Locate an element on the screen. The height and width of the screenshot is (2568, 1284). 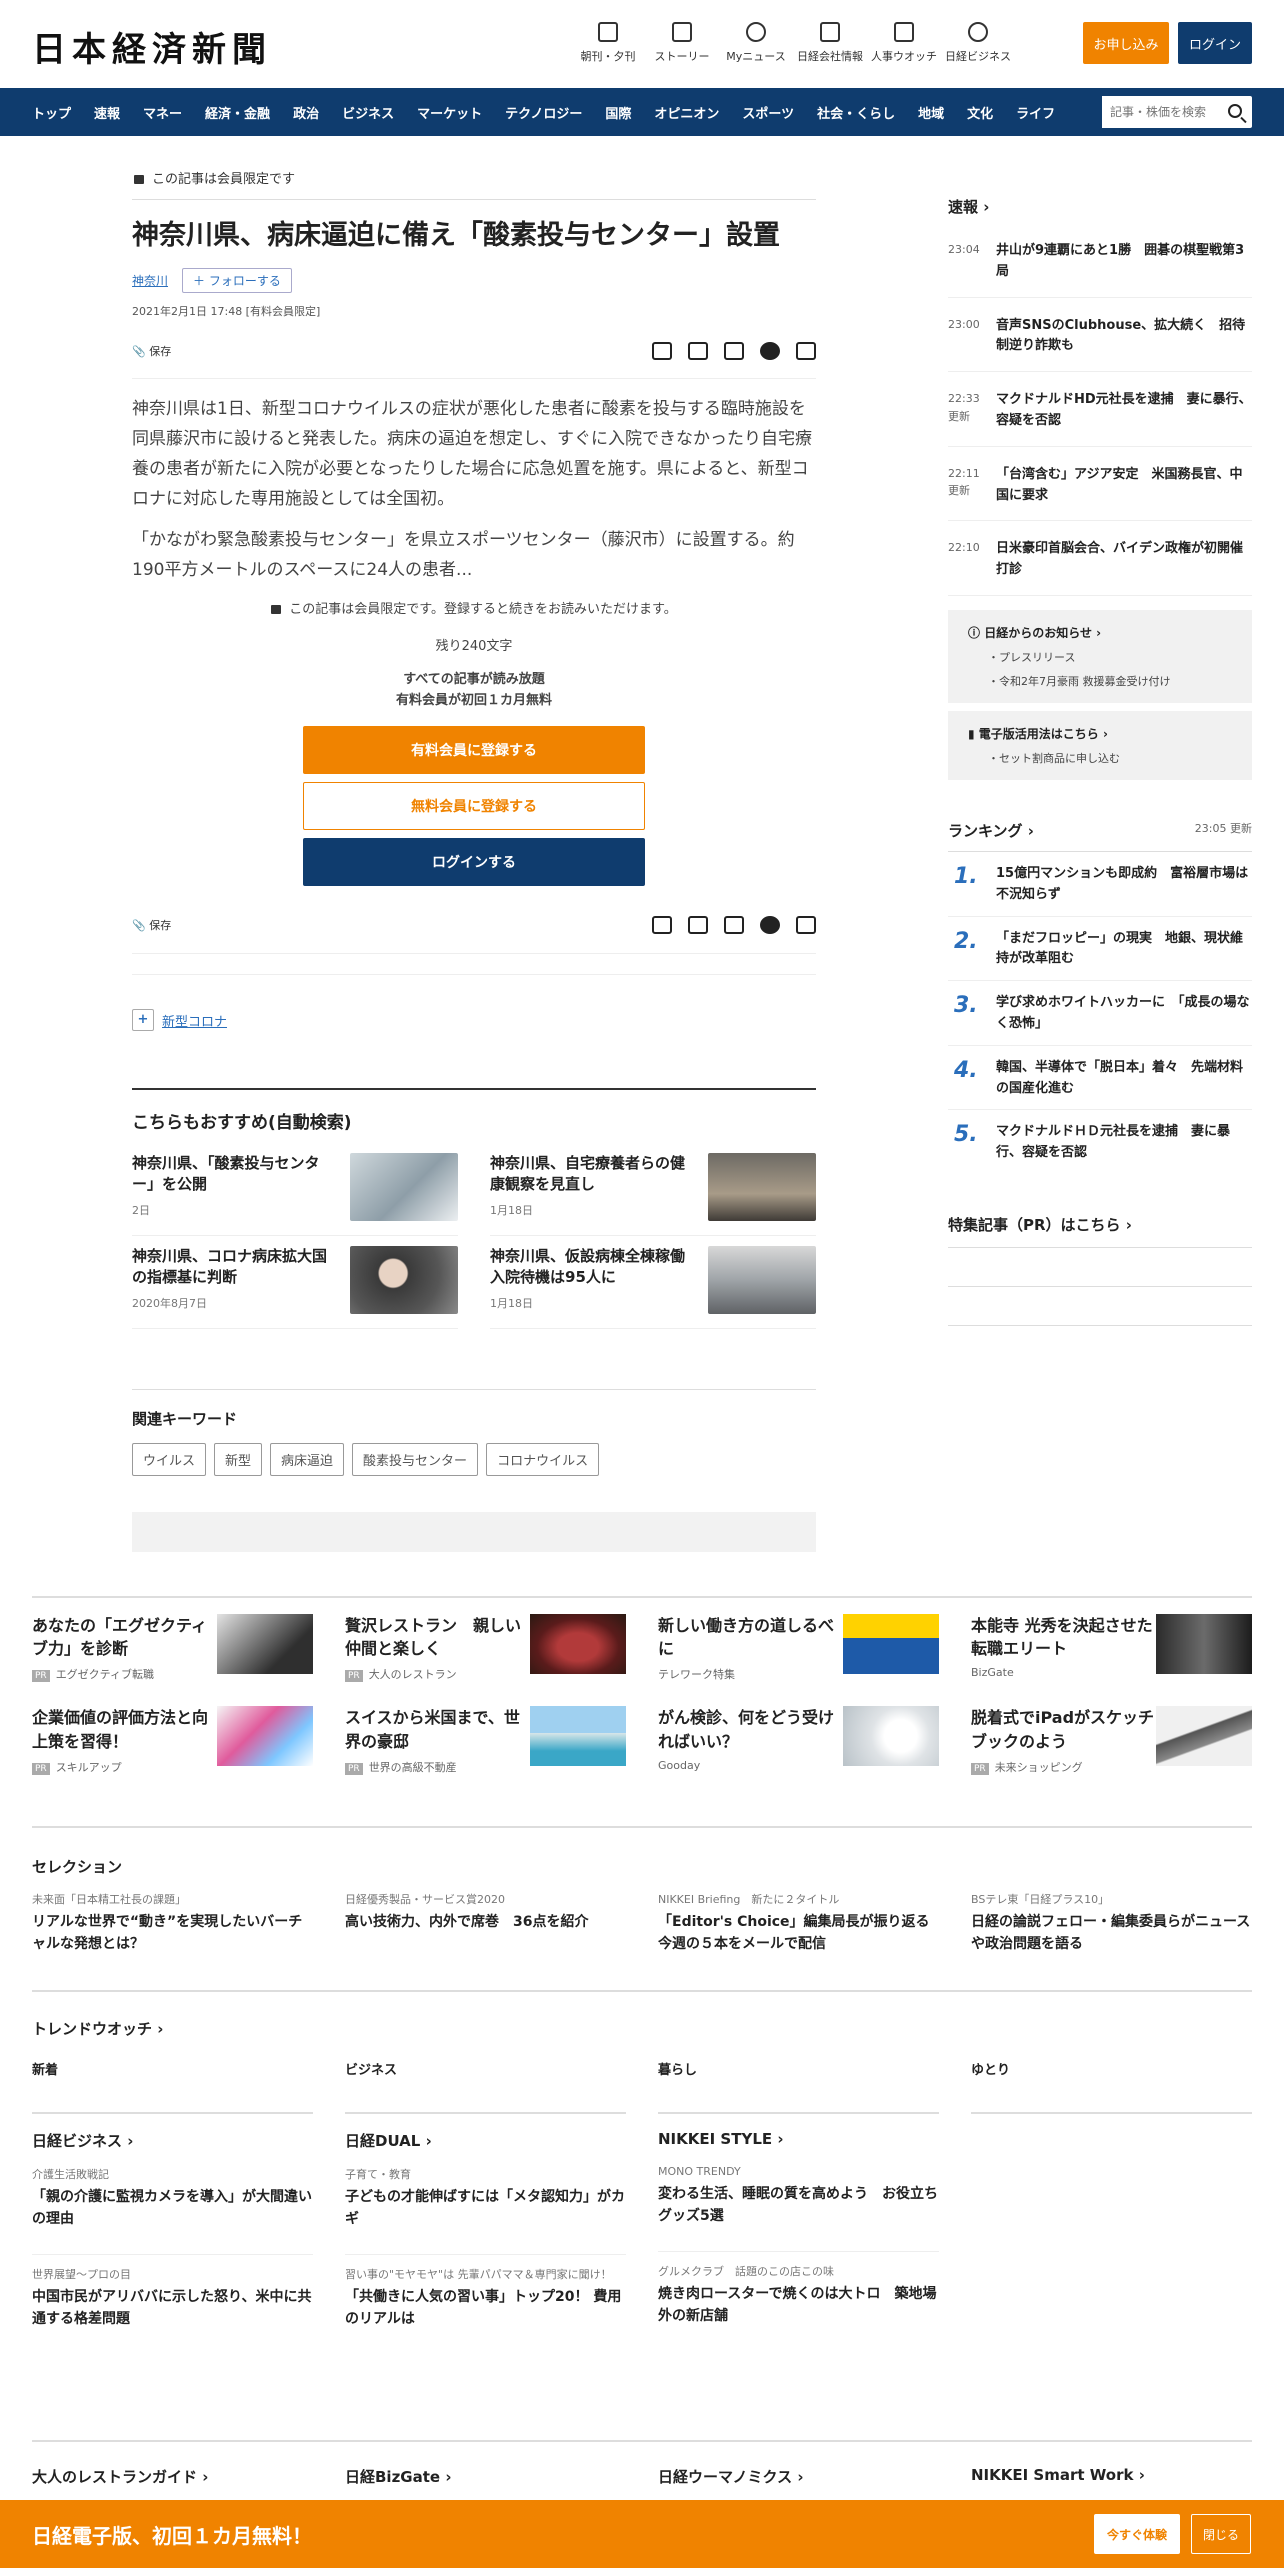
media-title: 日経ビジネス is located at coordinates (172, 2140).